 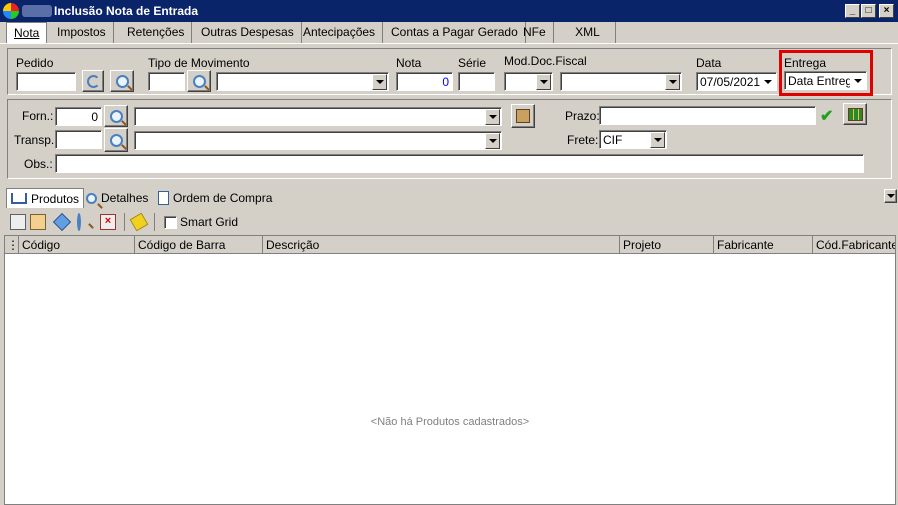 I want to click on tag-icon, so click(x=62, y=222).